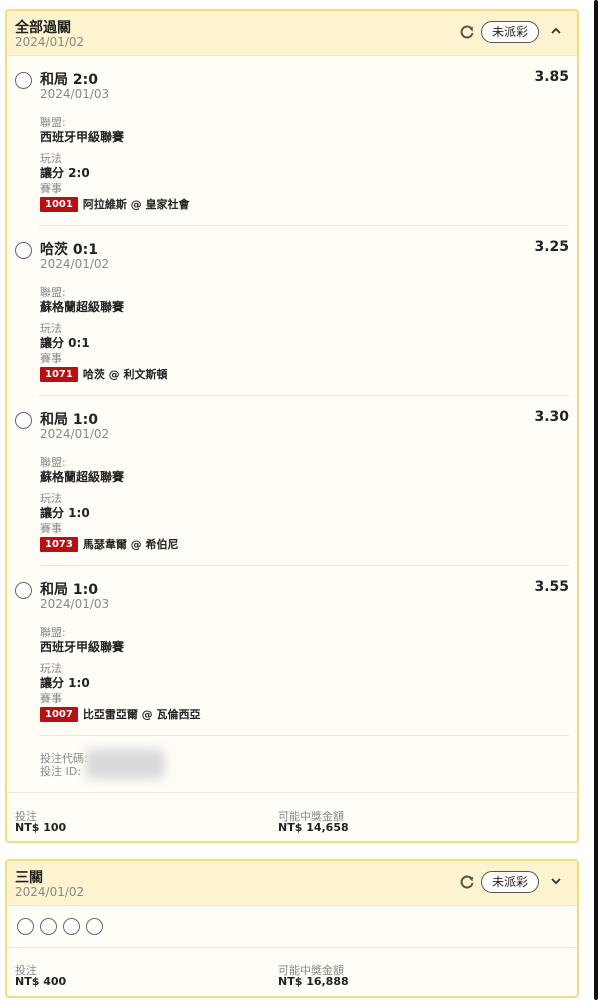  I want to click on leg-odds: 3.30, so click(551, 417).